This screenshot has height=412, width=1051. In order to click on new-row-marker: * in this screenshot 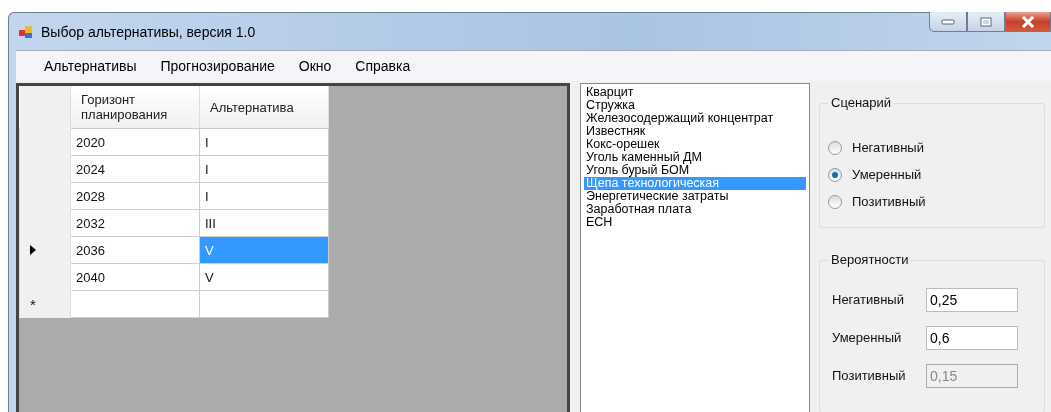, I will do `click(33, 304)`.